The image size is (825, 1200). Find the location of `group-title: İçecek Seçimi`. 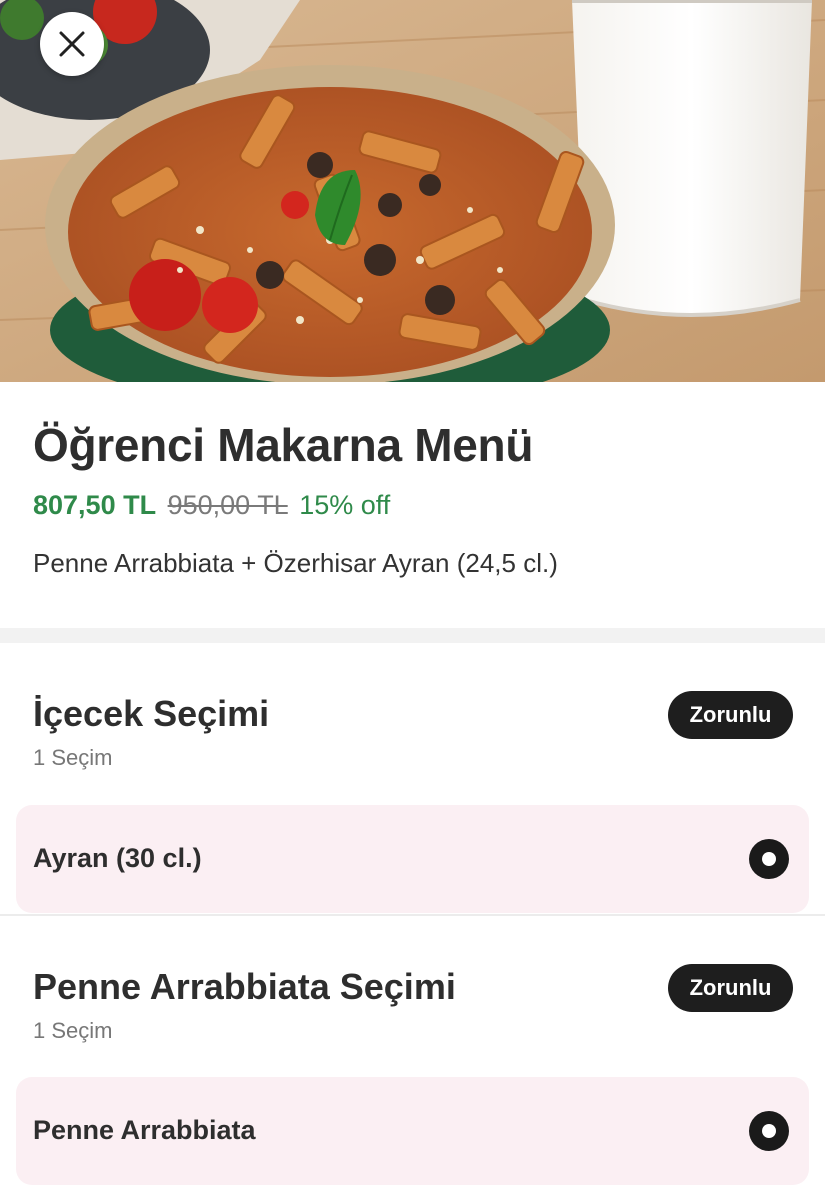

group-title: İçecek Seçimi is located at coordinates (151, 713).